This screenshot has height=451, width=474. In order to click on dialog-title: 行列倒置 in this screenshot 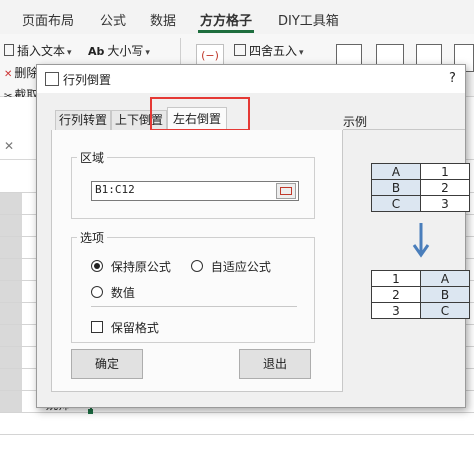, I will do `click(87, 80)`.